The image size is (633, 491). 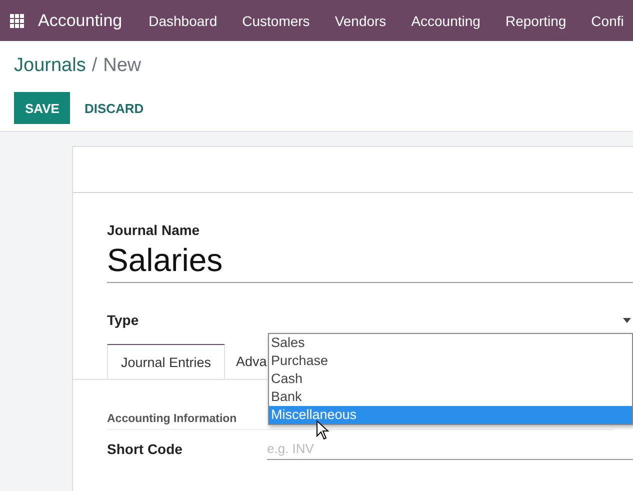 I want to click on menu-item: Customers, so click(x=276, y=20).